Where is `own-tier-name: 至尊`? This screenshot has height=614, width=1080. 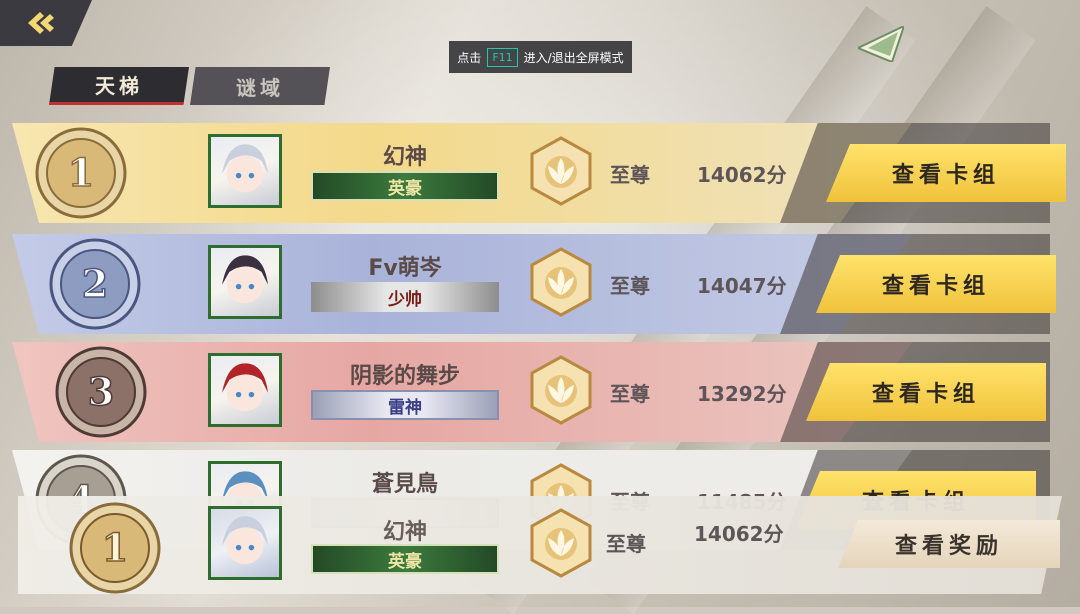
own-tier-name: 至尊 is located at coordinates (626, 544).